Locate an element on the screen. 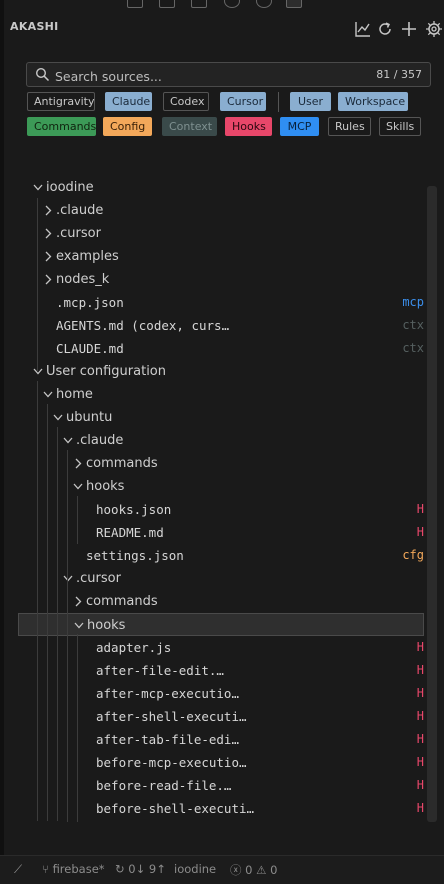  filter-chip-mcp: MCP is located at coordinates (299, 126).